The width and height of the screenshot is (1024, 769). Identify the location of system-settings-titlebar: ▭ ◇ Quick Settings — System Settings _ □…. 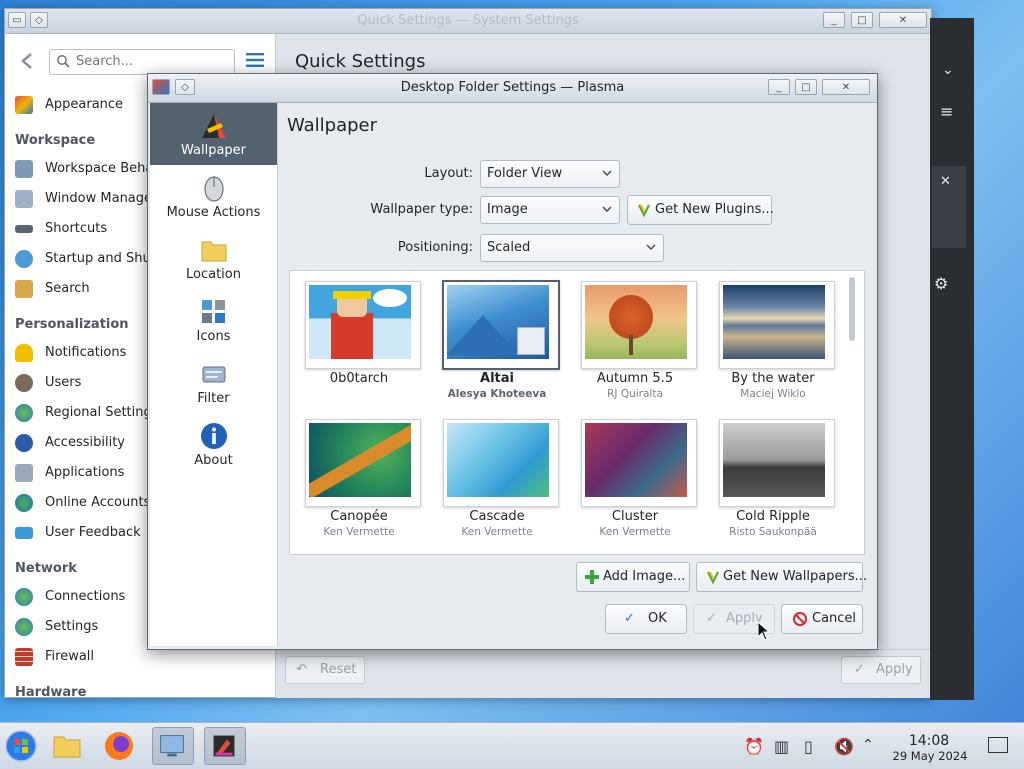
(468, 21).